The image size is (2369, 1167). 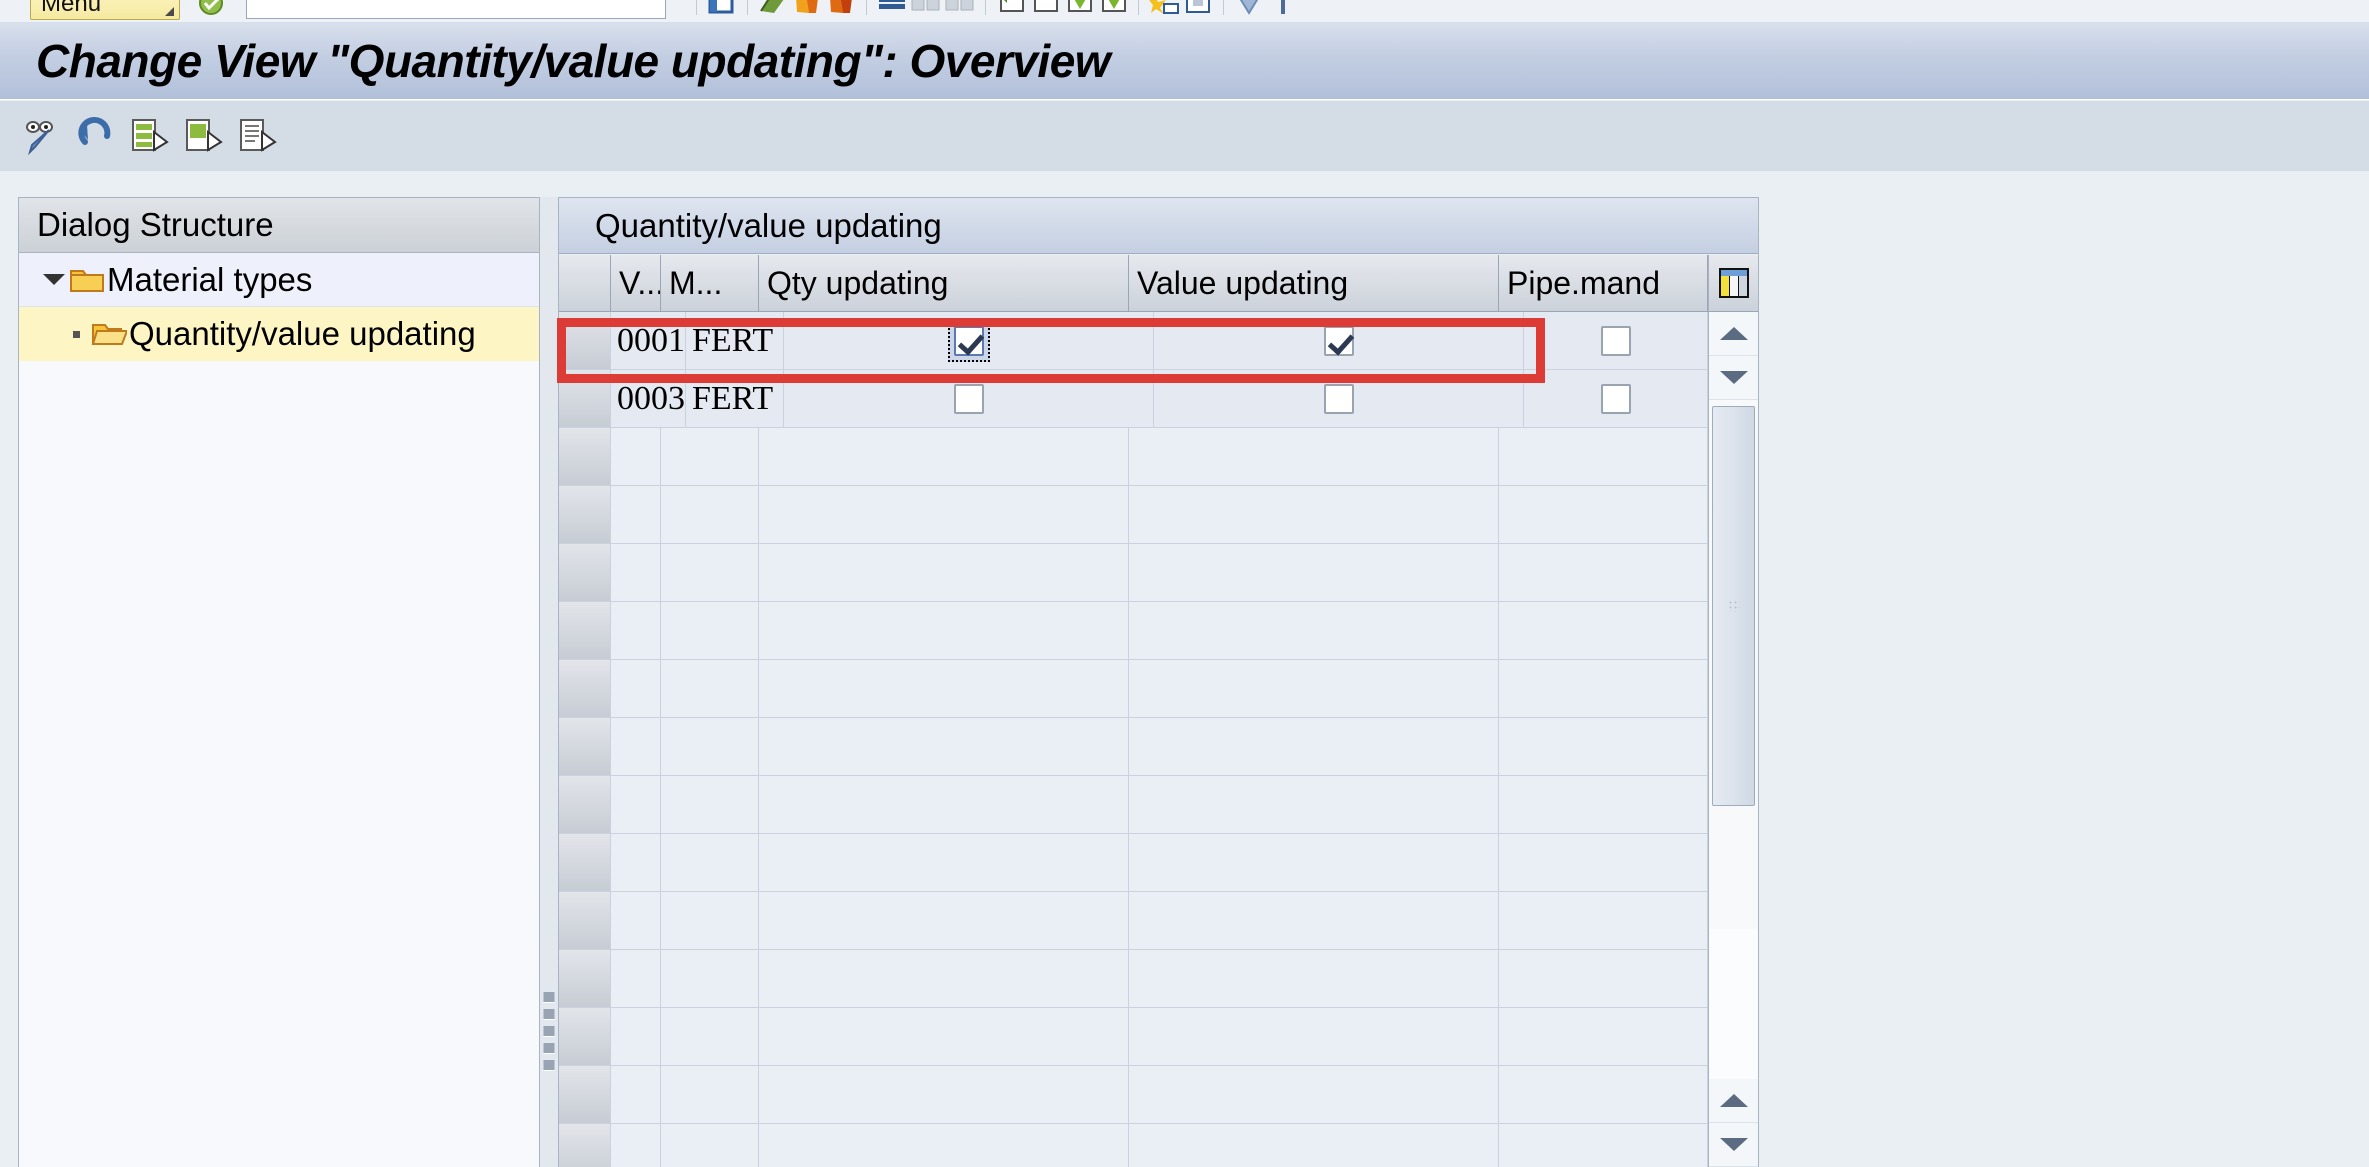 What do you see at coordinates (1079, 9) in the screenshot?
I see `next-page-icon` at bounding box center [1079, 9].